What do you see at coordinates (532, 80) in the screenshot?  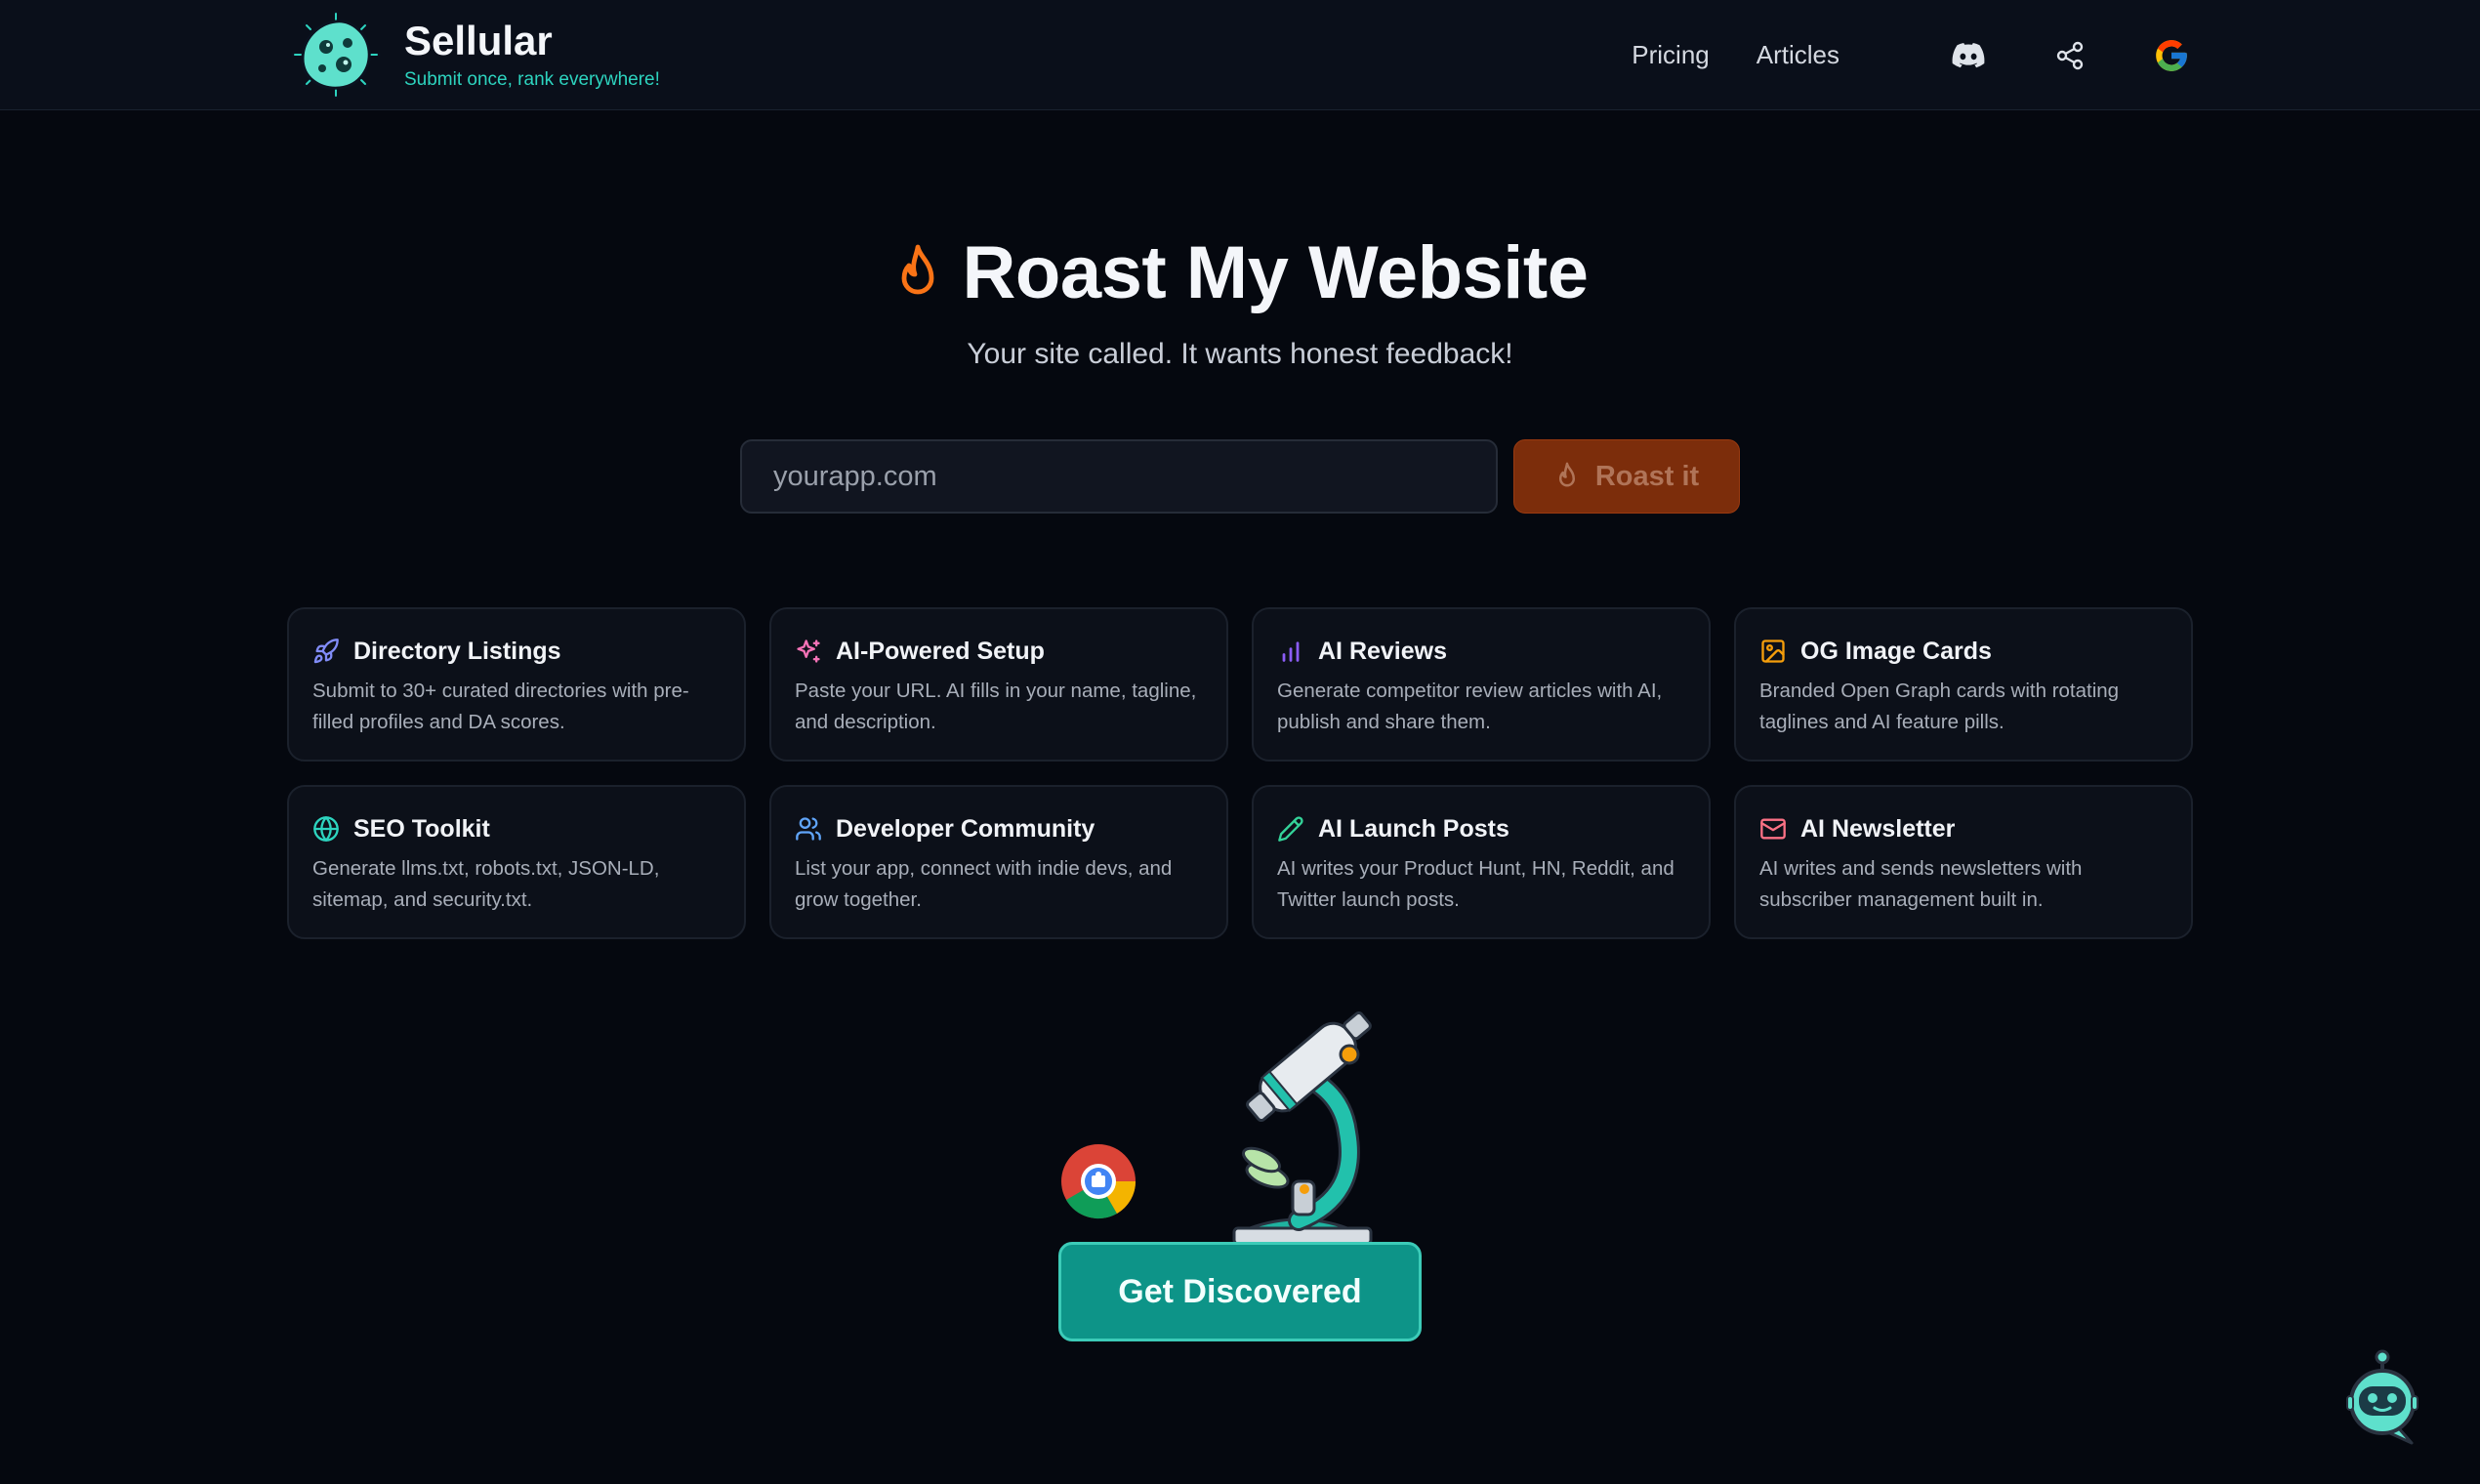 I see `brand-tagline: Submit once, rank everywhere!` at bounding box center [532, 80].